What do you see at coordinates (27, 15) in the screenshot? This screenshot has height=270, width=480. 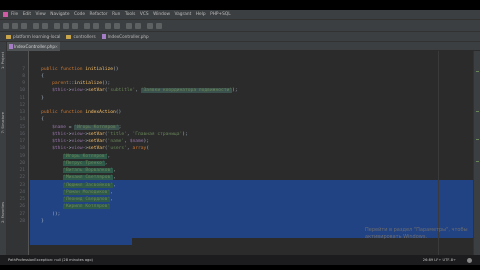 I see `menu-item-edit: Edit` at bounding box center [27, 15].